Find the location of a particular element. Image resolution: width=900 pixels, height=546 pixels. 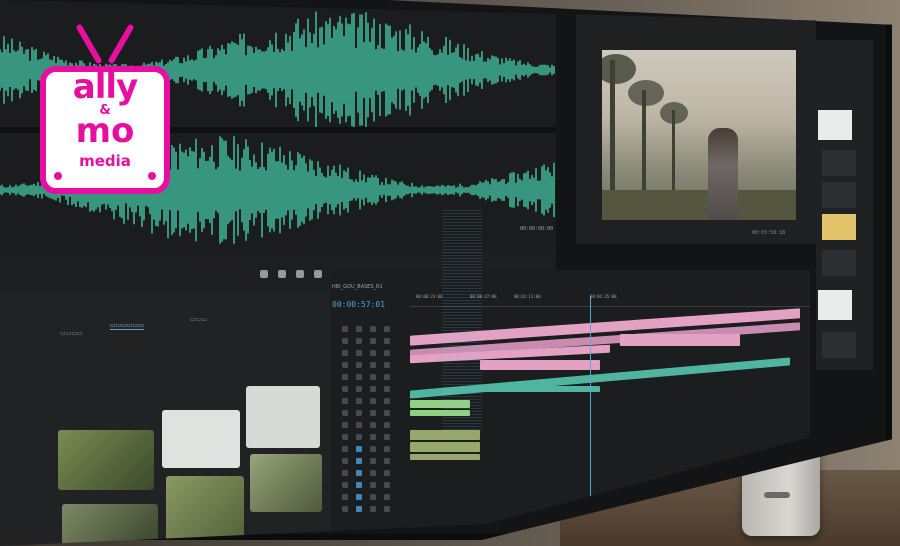

step-back-icon is located at coordinates (282, 274).